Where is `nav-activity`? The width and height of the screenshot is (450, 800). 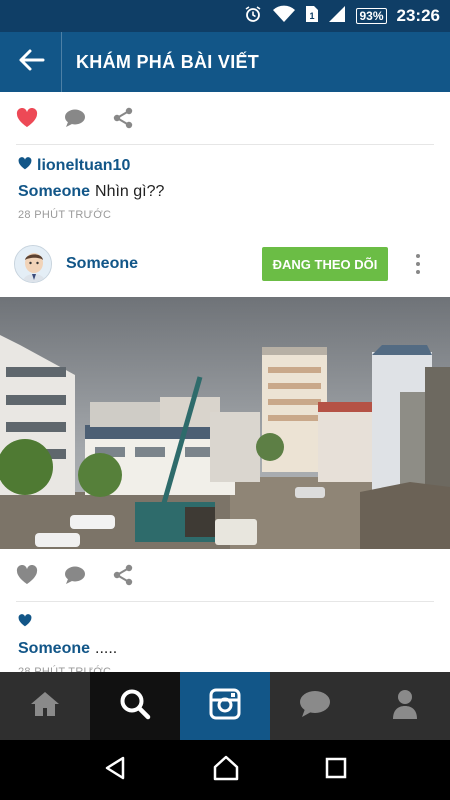 nav-activity is located at coordinates (315, 706).